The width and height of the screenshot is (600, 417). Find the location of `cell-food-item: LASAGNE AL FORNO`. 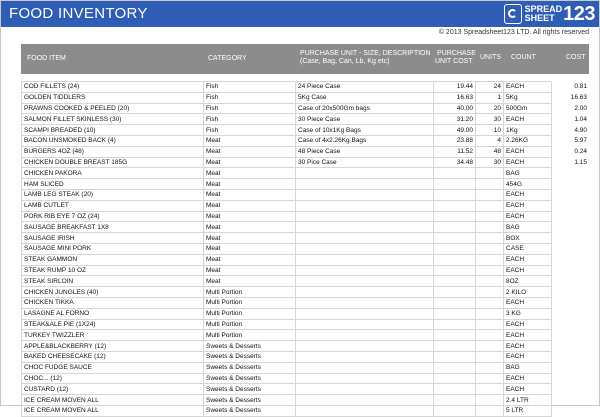

cell-food-item: LASAGNE AL FORNO is located at coordinates (112, 313).